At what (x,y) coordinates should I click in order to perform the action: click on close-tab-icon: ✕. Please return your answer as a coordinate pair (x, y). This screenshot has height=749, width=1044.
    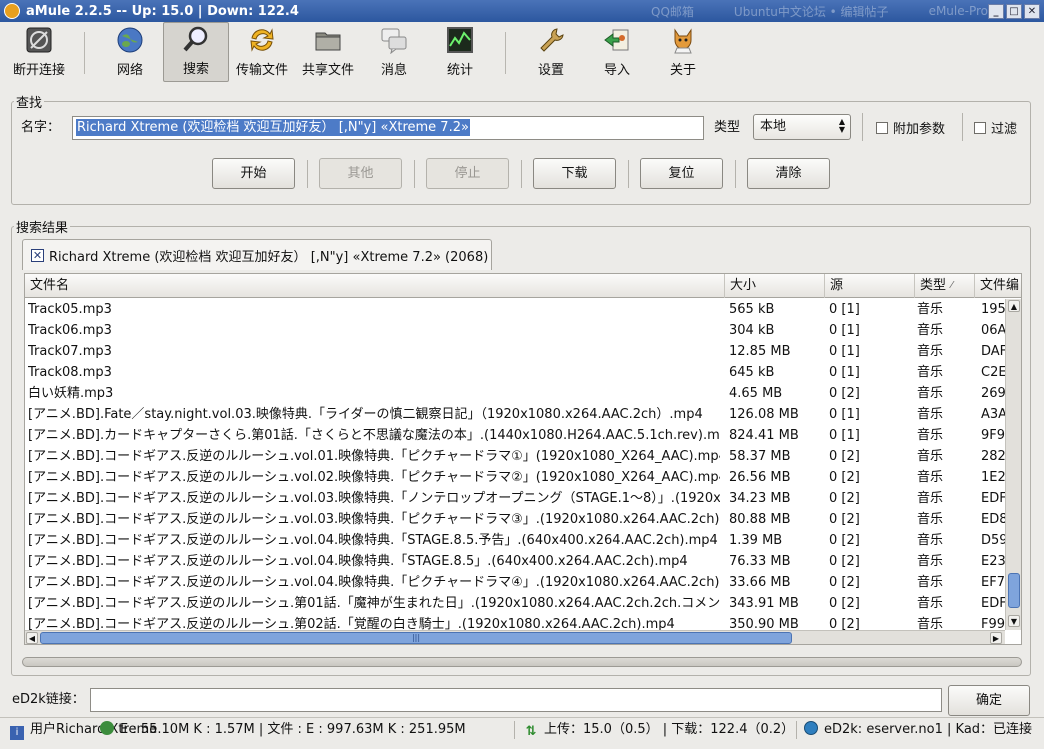
    Looking at the image, I should click on (37, 255).